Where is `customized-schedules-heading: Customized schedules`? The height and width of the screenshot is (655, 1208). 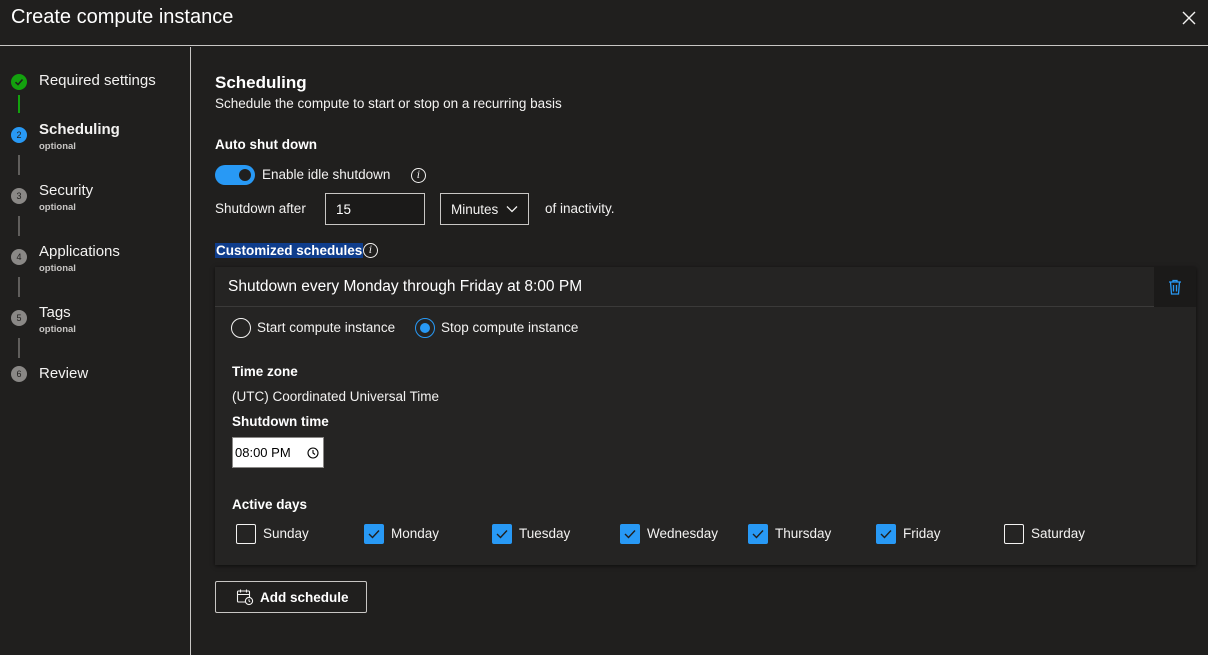 customized-schedules-heading: Customized schedules is located at coordinates (289, 250).